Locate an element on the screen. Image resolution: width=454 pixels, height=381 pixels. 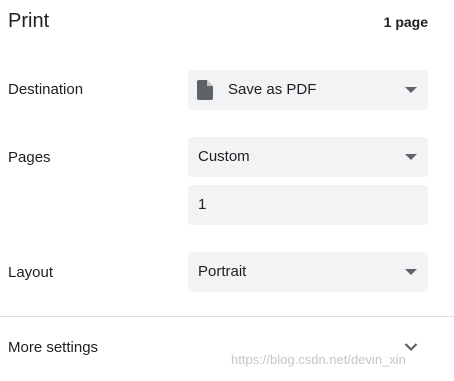
pages-select: Custom is located at coordinates (308, 157).